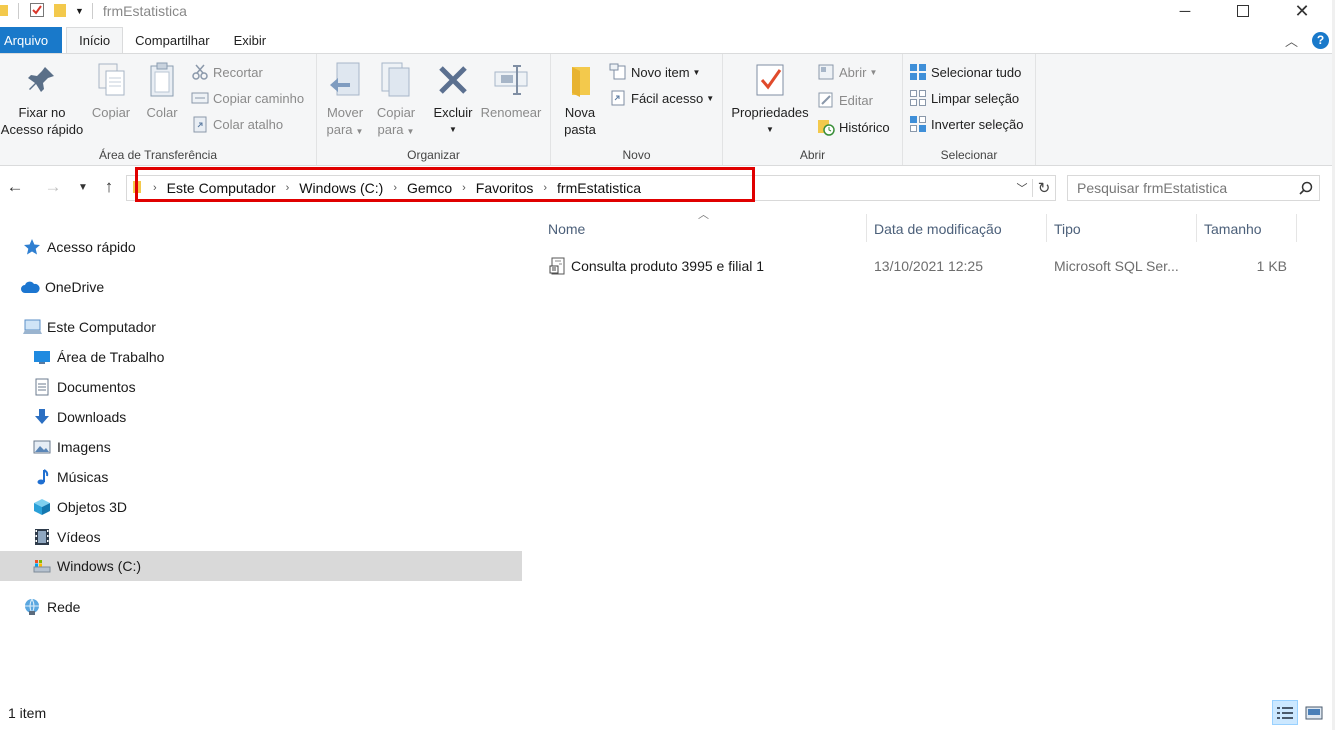  Describe the element at coordinates (960, 228) in the screenshot. I see `column-header-date: Data de modificação` at that location.